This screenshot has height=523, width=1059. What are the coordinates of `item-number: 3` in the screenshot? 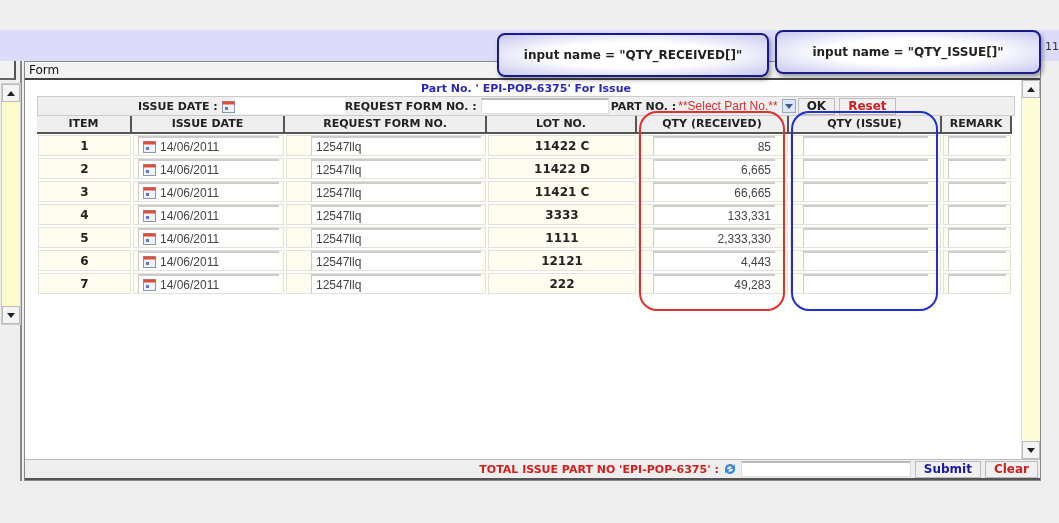 It's located at (84, 191).